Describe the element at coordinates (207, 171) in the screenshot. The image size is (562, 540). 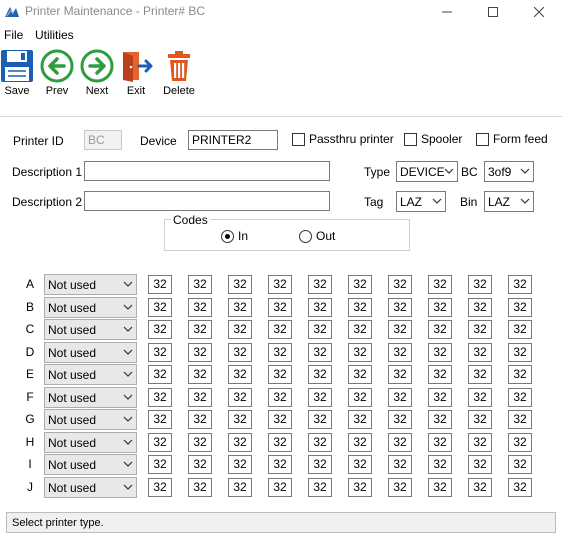
I see `description-1-field` at that location.